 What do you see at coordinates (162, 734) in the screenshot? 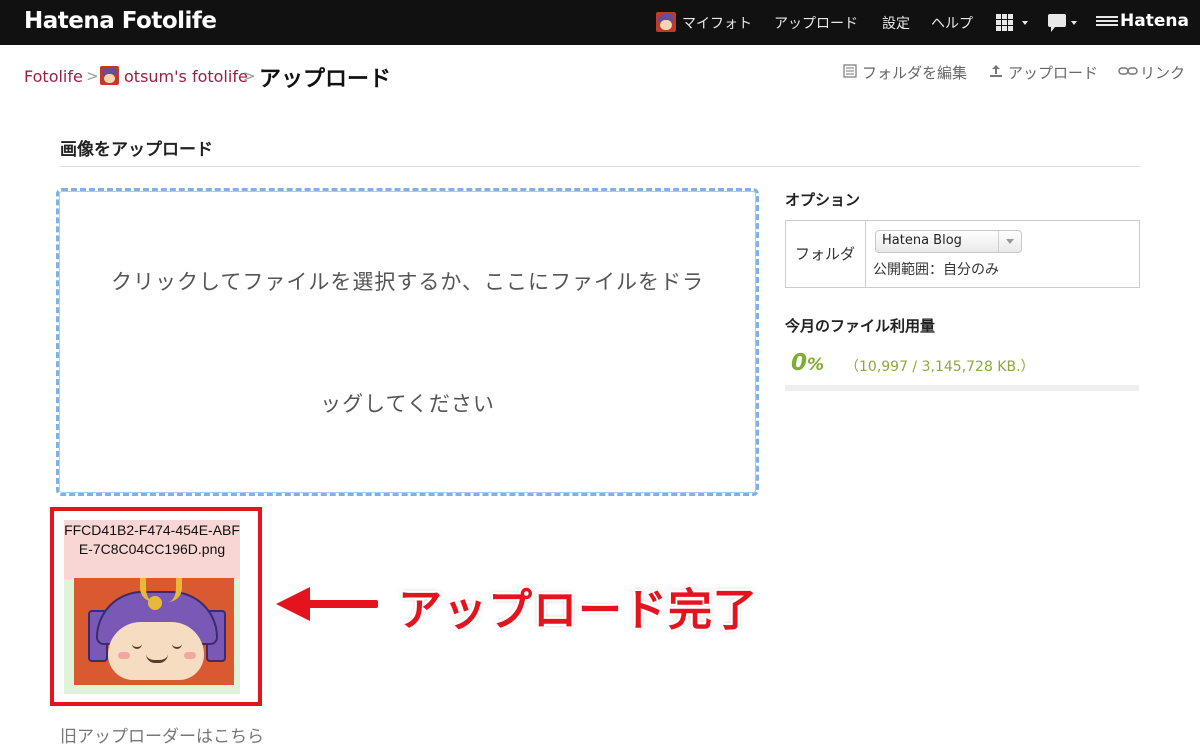
I see `old-uploader-link: 旧アップローダーはこちら` at bounding box center [162, 734].